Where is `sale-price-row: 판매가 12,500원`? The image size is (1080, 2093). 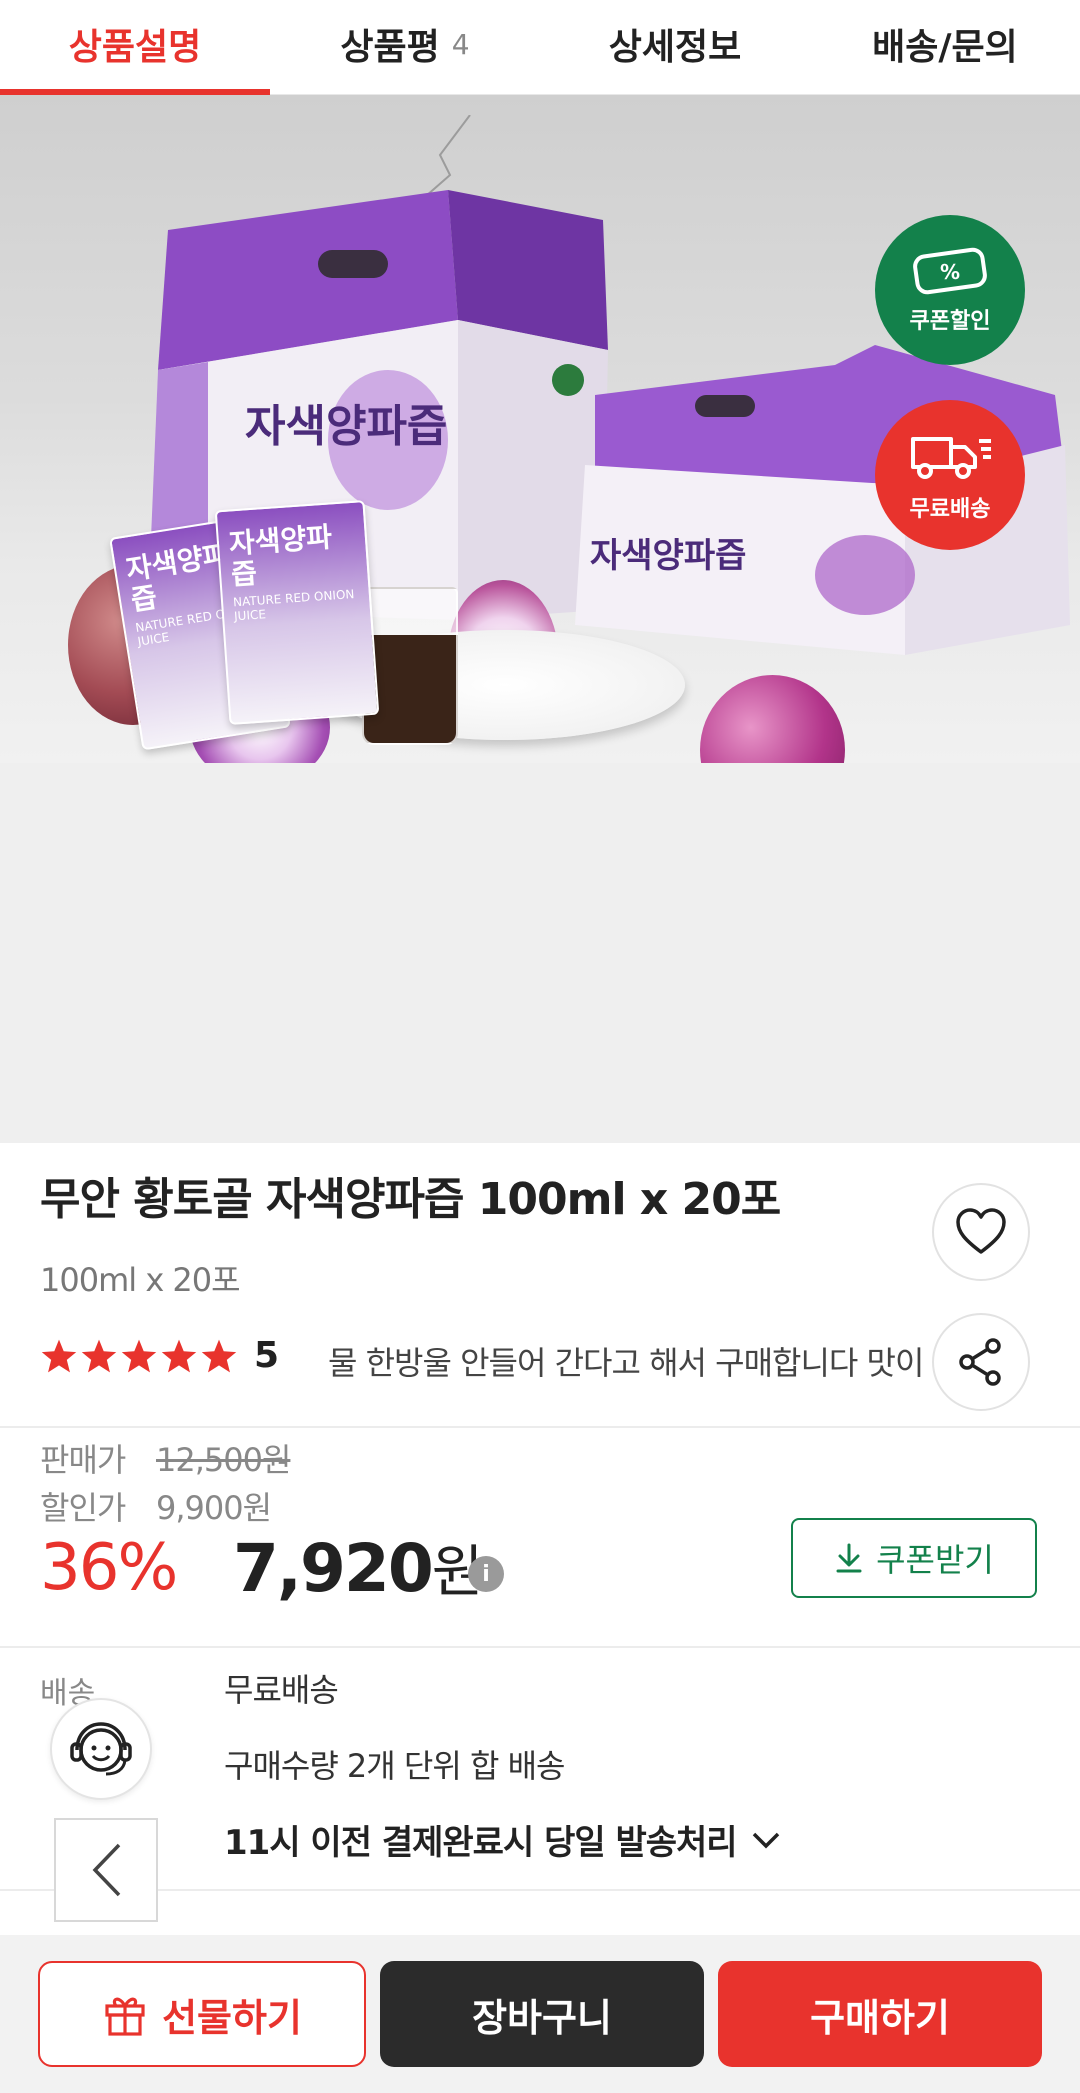
sale-price-row: 판매가 12,500원 is located at coordinates (165, 1458).